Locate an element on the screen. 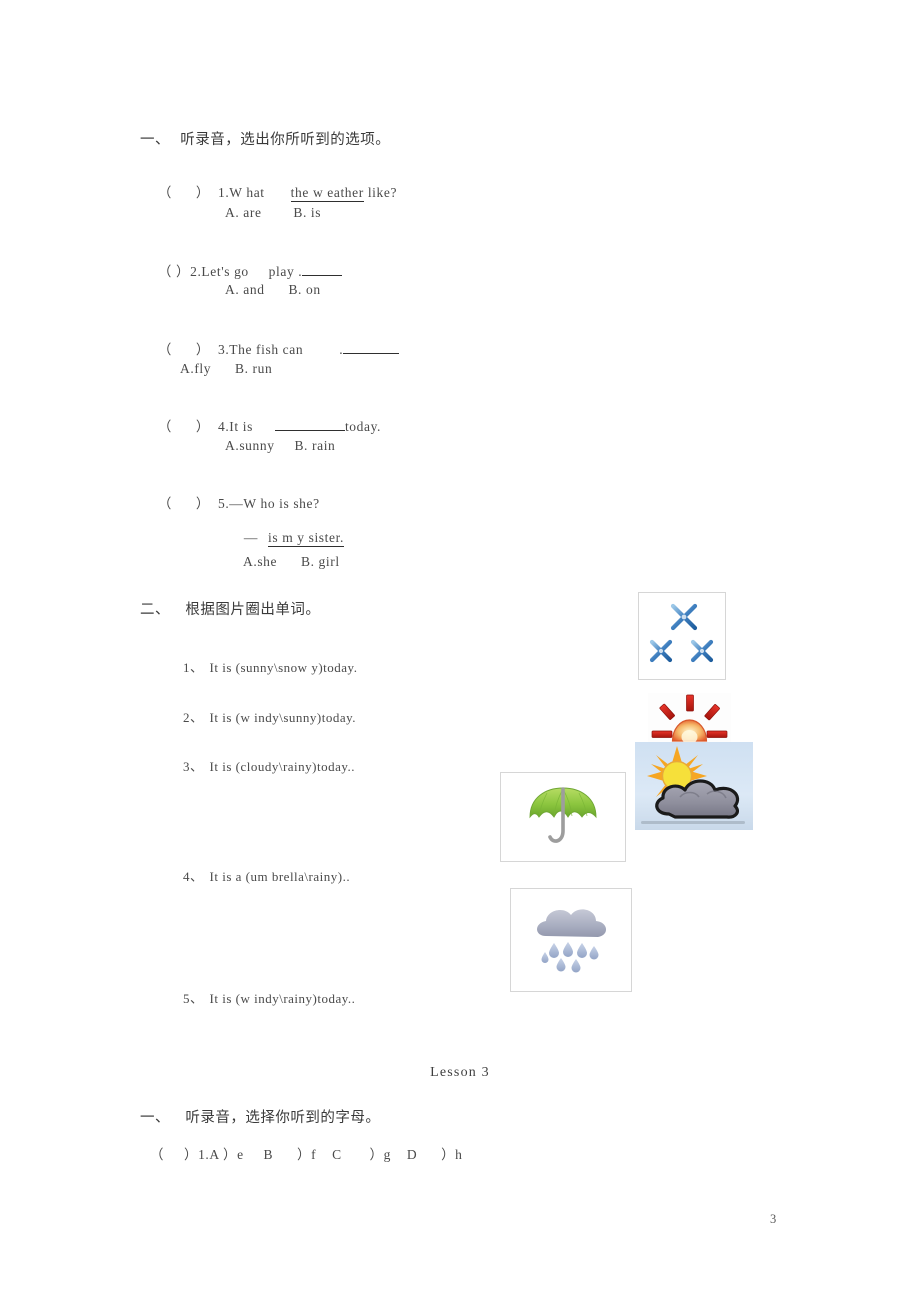 The width and height of the screenshot is (920, 1303). item-1-number: 1、 is located at coordinates (193, 667).